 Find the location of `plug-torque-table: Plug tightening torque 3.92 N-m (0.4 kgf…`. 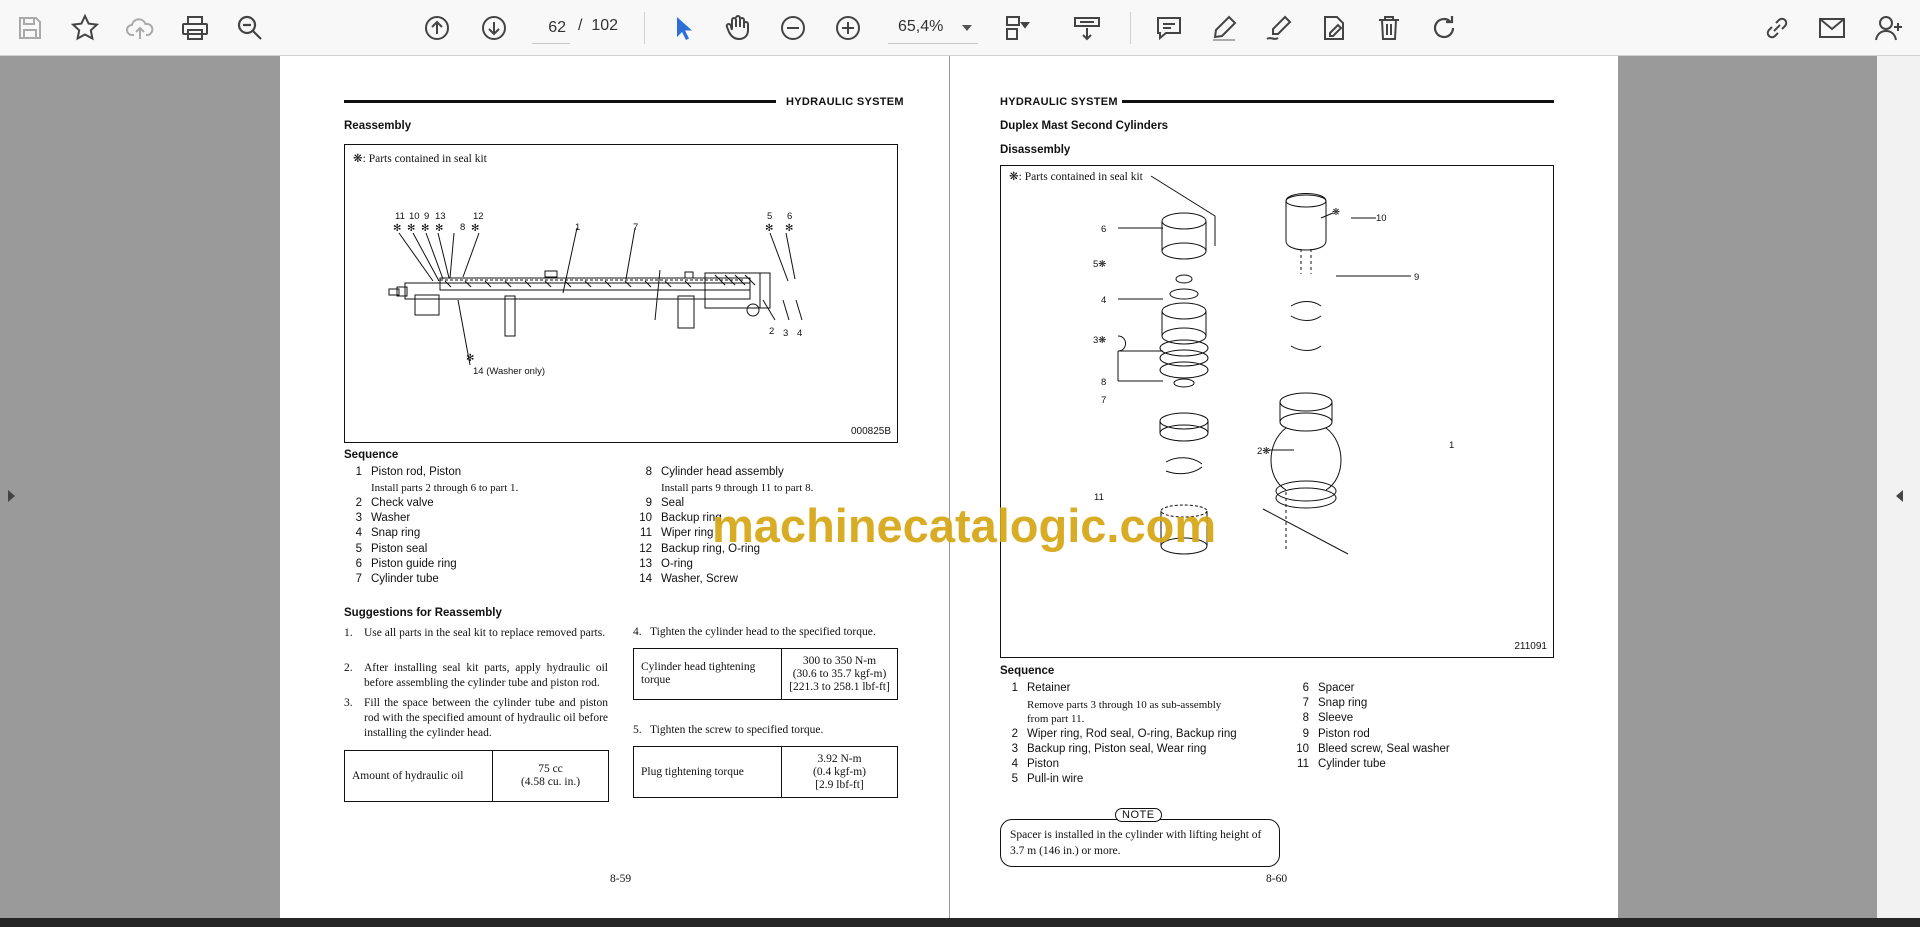

plug-torque-table: Plug tightening torque 3.92 N-m (0.4 kgf… is located at coordinates (765, 772).